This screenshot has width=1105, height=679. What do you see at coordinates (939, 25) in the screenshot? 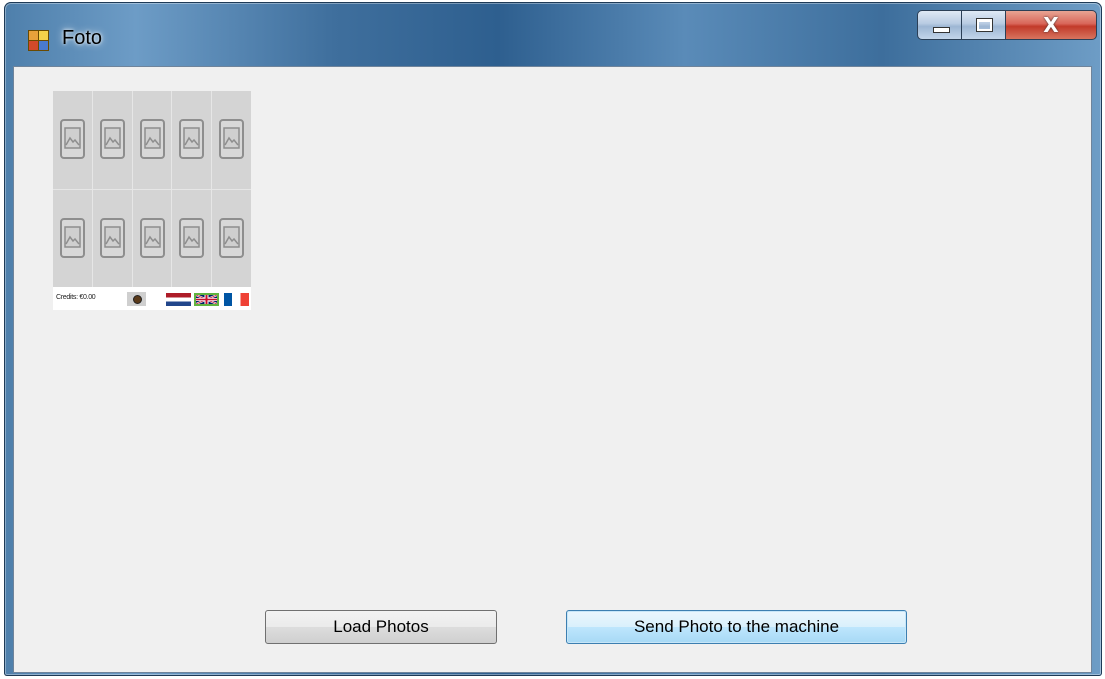
I see `minimize-button` at bounding box center [939, 25].